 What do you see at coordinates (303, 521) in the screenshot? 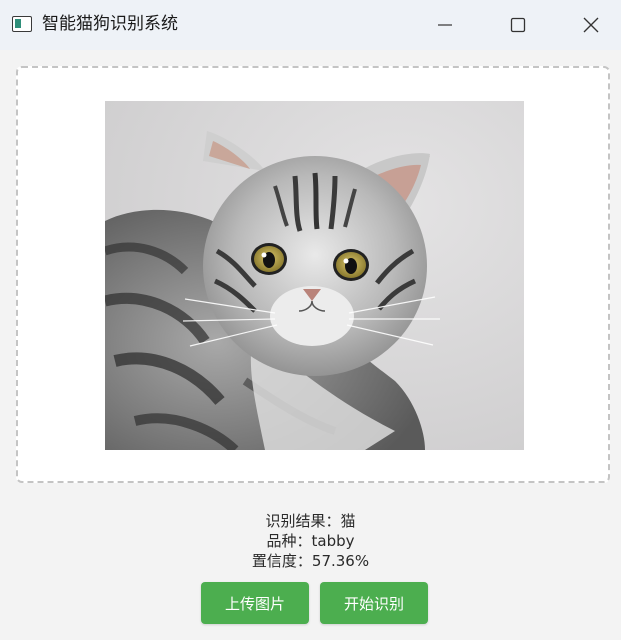
I see `result-label: 识别结果：` at bounding box center [303, 521].